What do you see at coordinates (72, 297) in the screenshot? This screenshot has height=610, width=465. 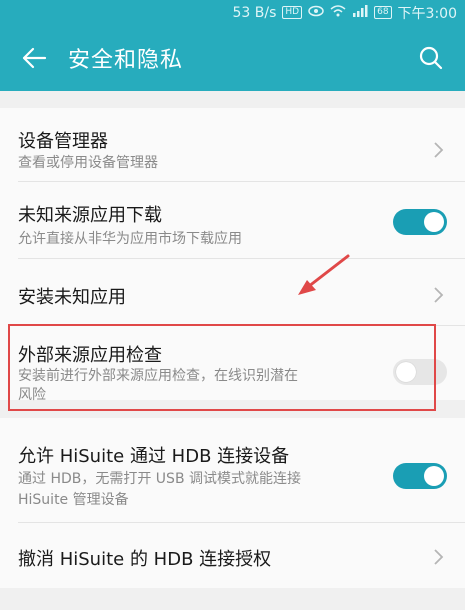 I see `setting-title: 安装未知应用` at bounding box center [72, 297].